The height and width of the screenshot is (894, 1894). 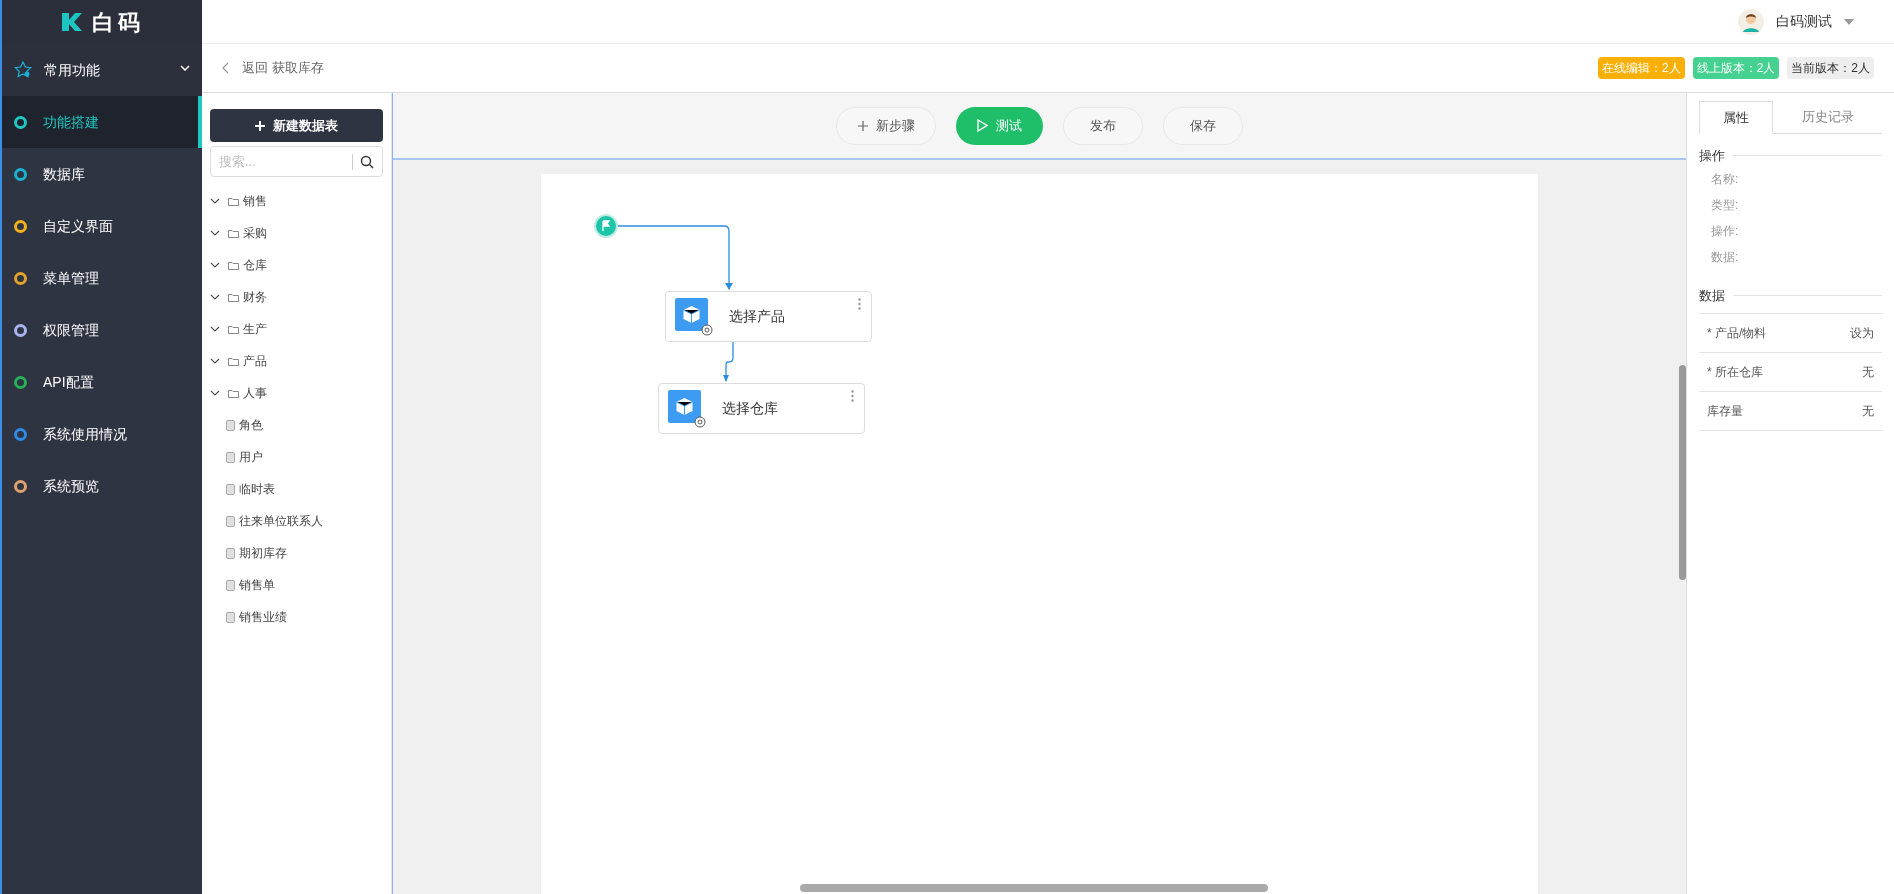 What do you see at coordinates (1103, 125) in the screenshot?
I see `toolbar-button: 发布` at bounding box center [1103, 125].